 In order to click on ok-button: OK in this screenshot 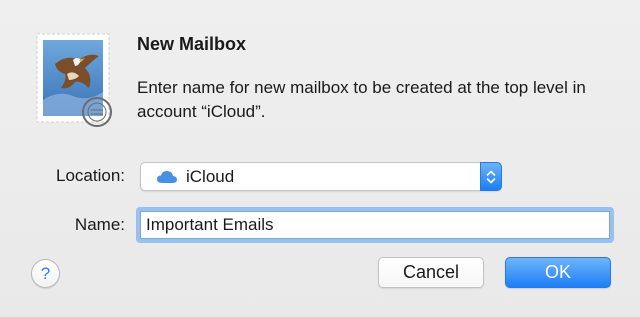, I will do `click(558, 272)`.